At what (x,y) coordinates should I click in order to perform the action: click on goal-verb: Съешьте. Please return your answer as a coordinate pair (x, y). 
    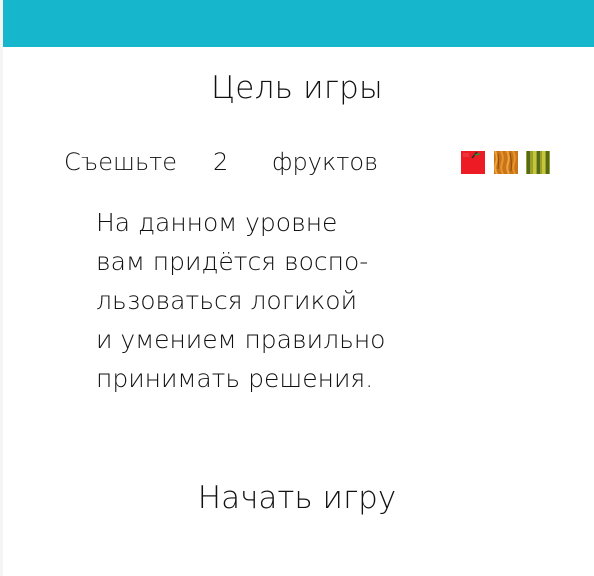
    Looking at the image, I should click on (121, 162).